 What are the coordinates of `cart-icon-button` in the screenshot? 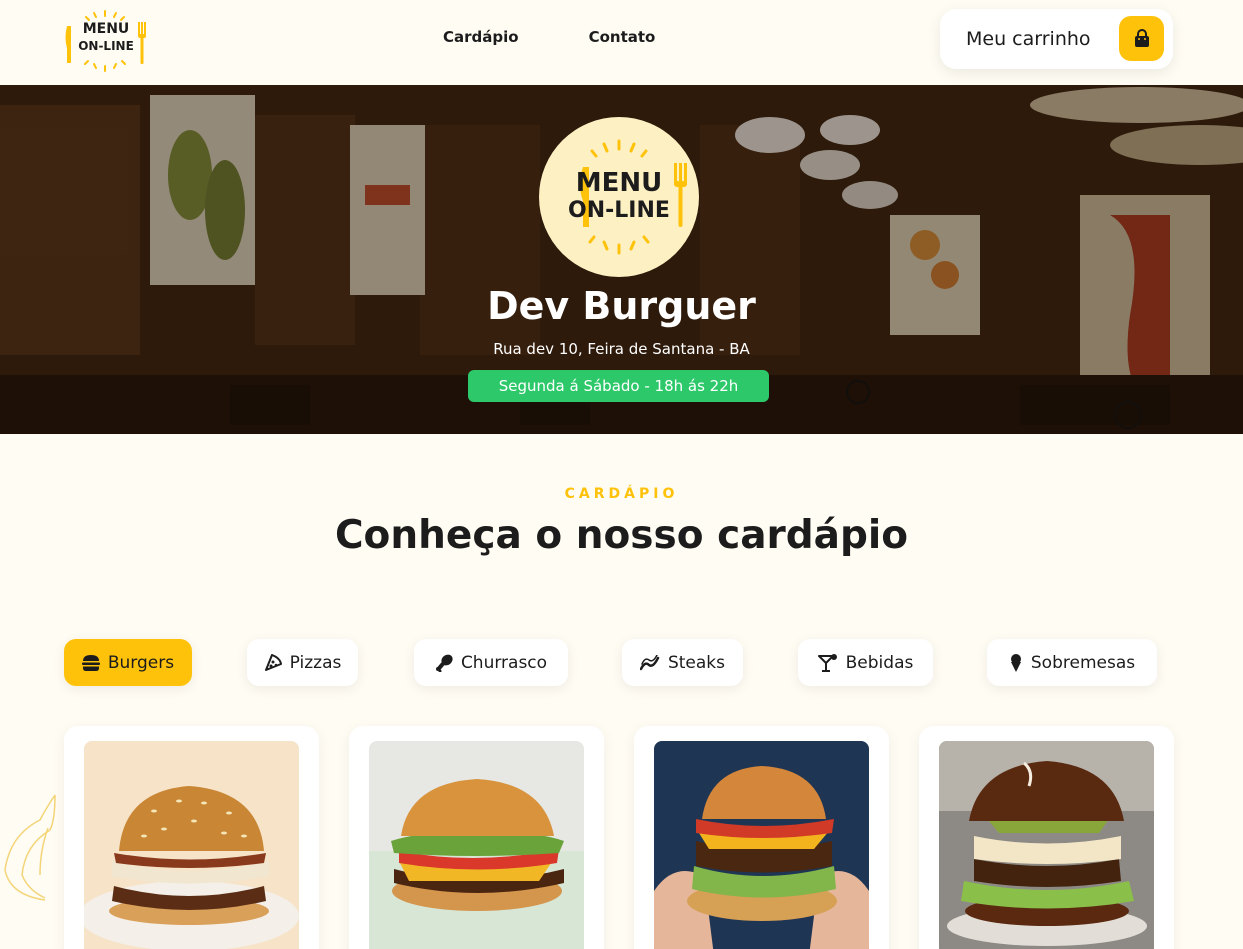 It's located at (1141, 38).